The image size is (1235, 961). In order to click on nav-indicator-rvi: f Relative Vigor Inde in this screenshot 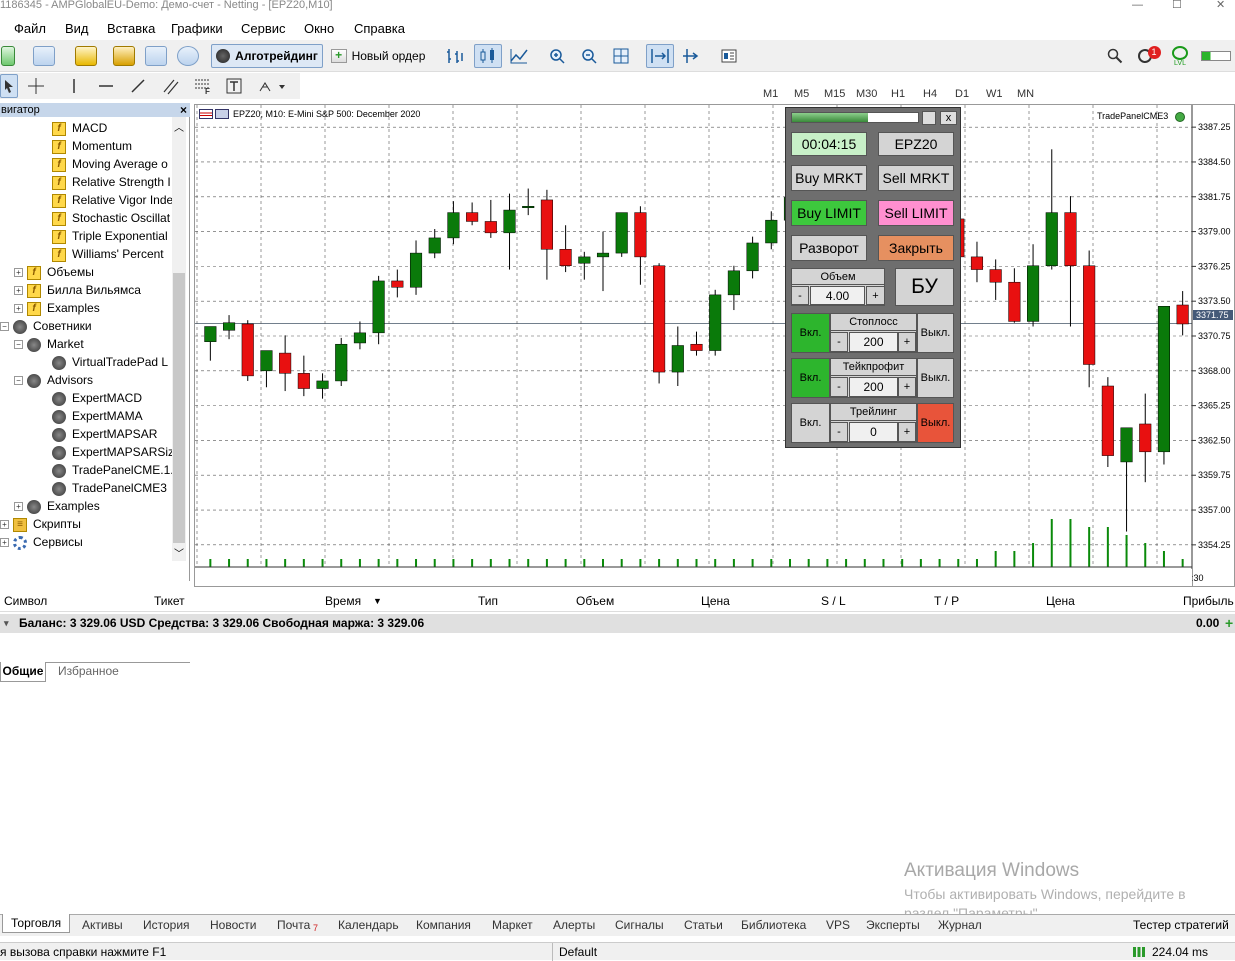, I will do `click(112, 200)`.